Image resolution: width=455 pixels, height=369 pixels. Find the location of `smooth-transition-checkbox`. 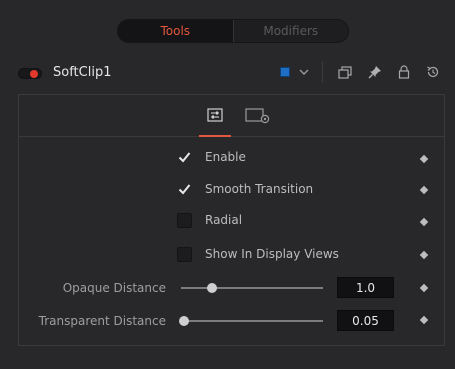

smooth-transition-checkbox is located at coordinates (184, 189).